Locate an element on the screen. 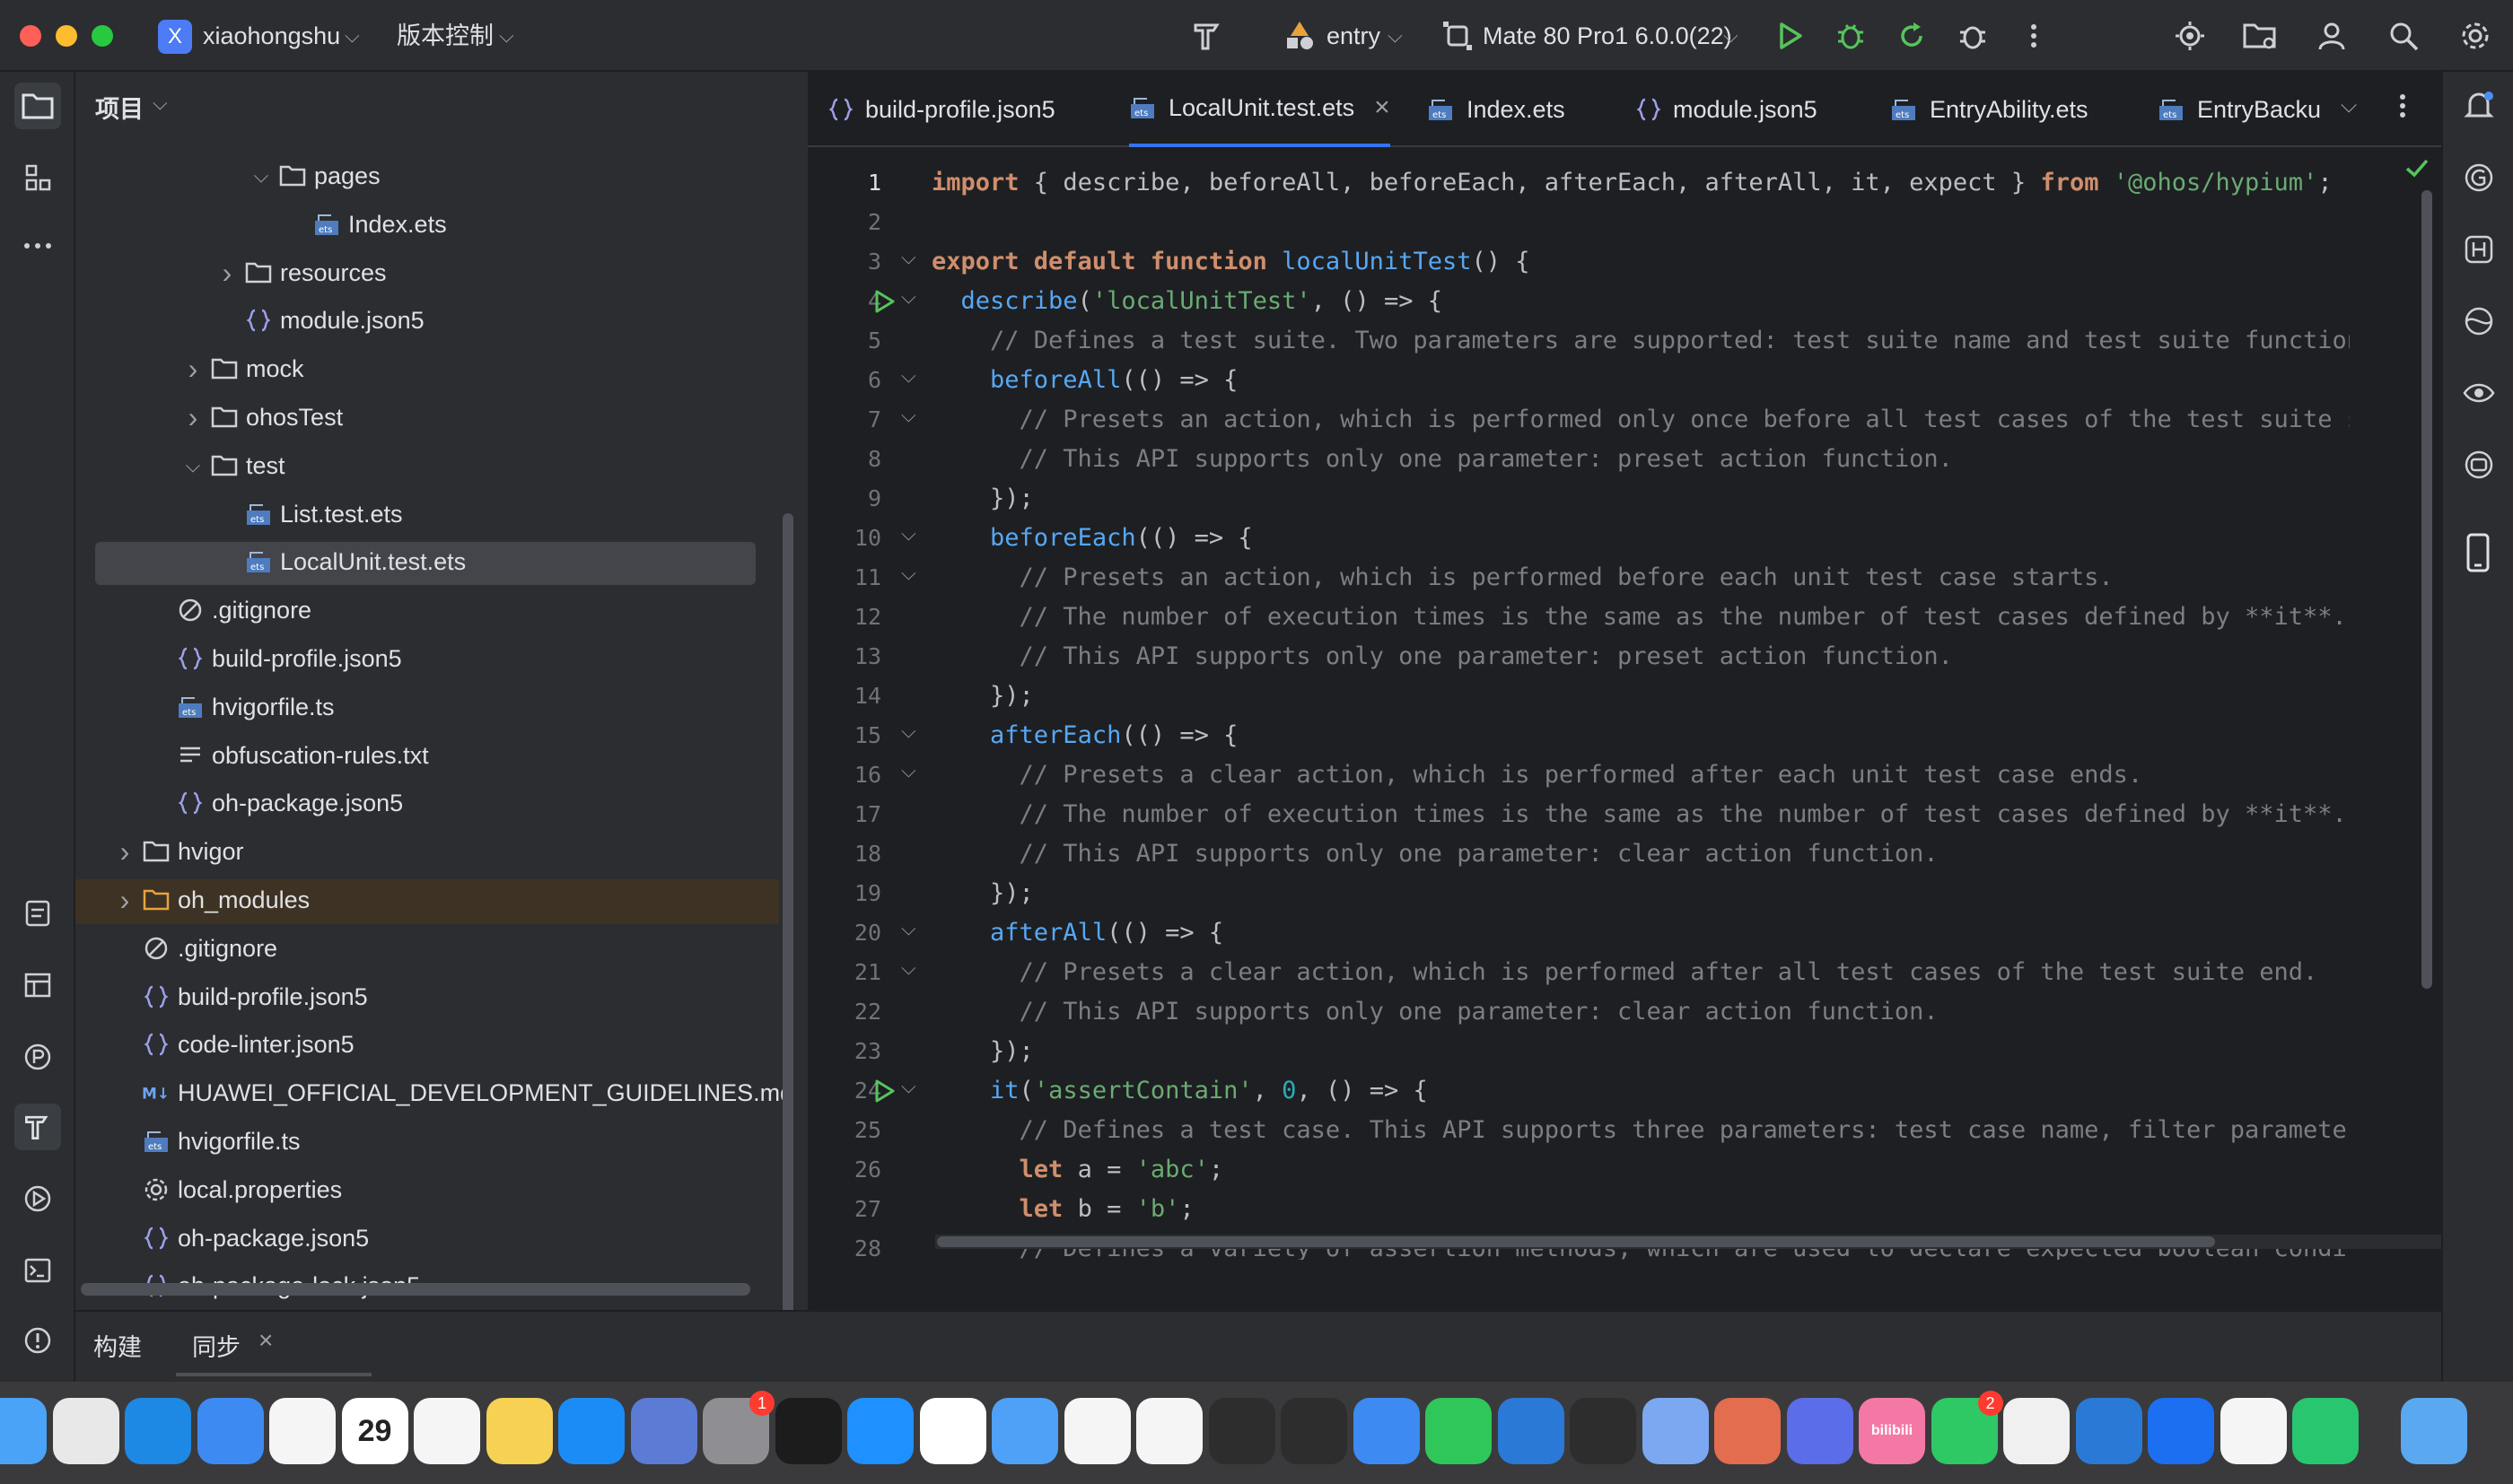  todo-icon is located at coordinates (37, 913).